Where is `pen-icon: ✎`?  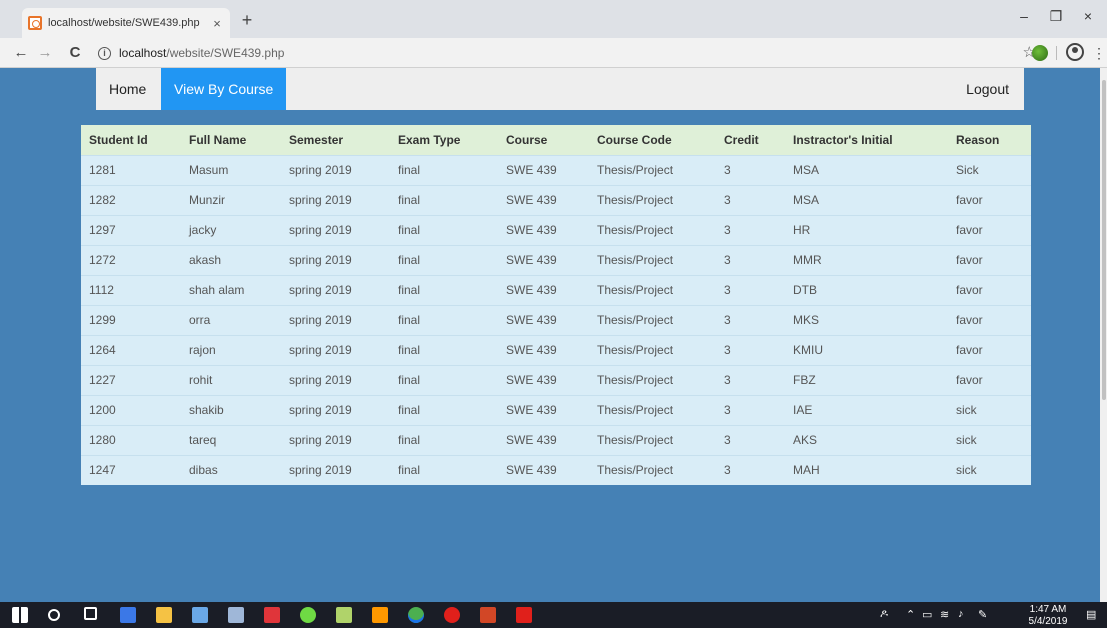
pen-icon: ✎ is located at coordinates (982, 614).